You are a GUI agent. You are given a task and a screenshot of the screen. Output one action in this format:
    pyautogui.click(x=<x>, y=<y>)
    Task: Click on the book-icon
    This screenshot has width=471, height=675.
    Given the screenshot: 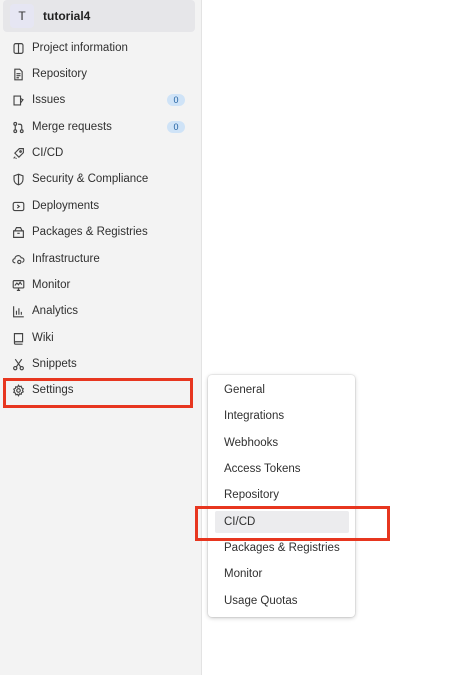 What is the action you would take?
    pyautogui.click(x=18, y=338)
    